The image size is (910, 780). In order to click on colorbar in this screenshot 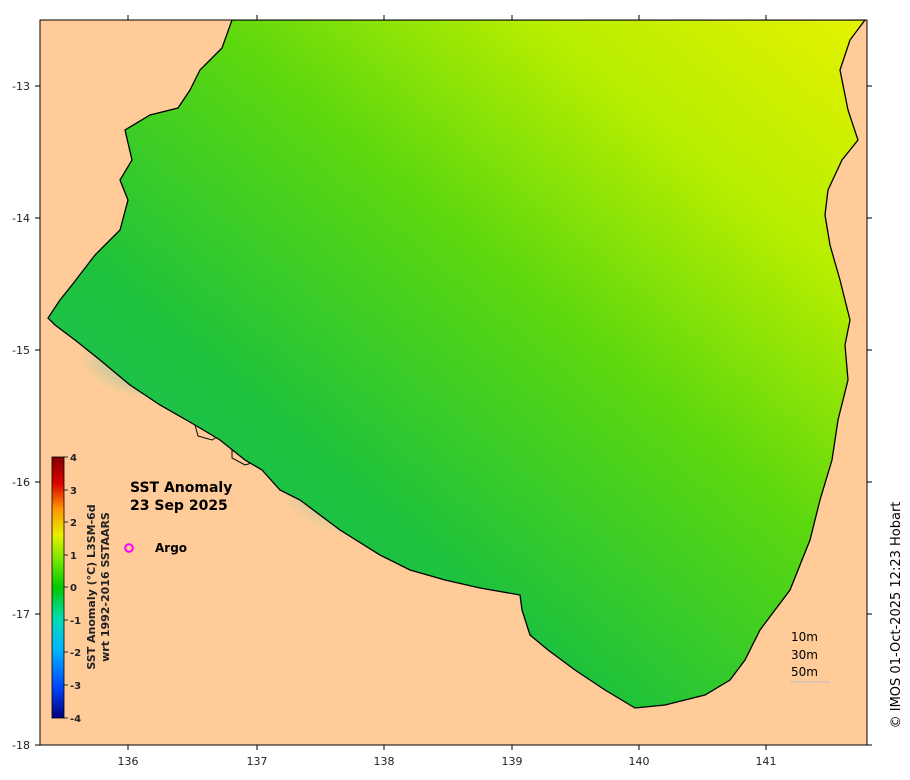, I will do `click(58, 587)`.